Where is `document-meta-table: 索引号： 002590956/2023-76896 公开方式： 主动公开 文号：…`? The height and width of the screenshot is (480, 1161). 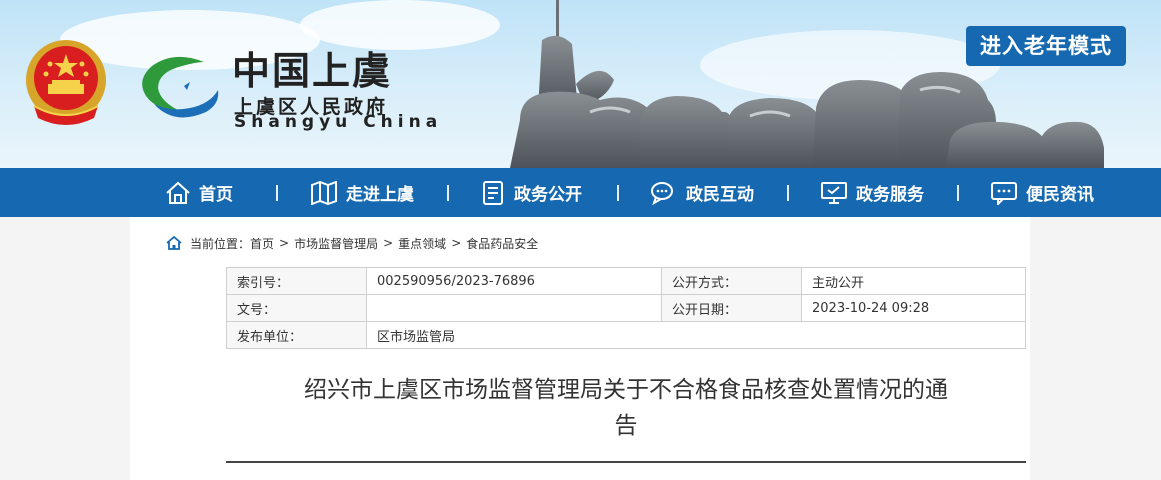
document-meta-table: 索引号： 002590956/2023-76896 公开方式： 主动公开 文号：… is located at coordinates (626, 308).